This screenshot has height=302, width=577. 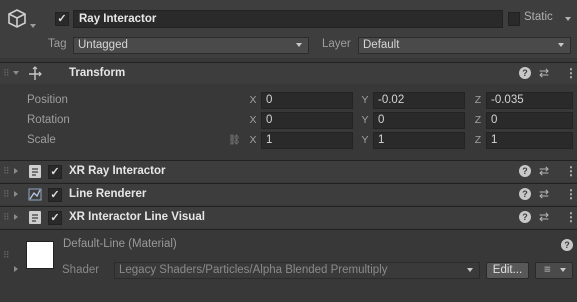 What do you see at coordinates (81, 270) in the screenshot?
I see `shader-label: Shader` at bounding box center [81, 270].